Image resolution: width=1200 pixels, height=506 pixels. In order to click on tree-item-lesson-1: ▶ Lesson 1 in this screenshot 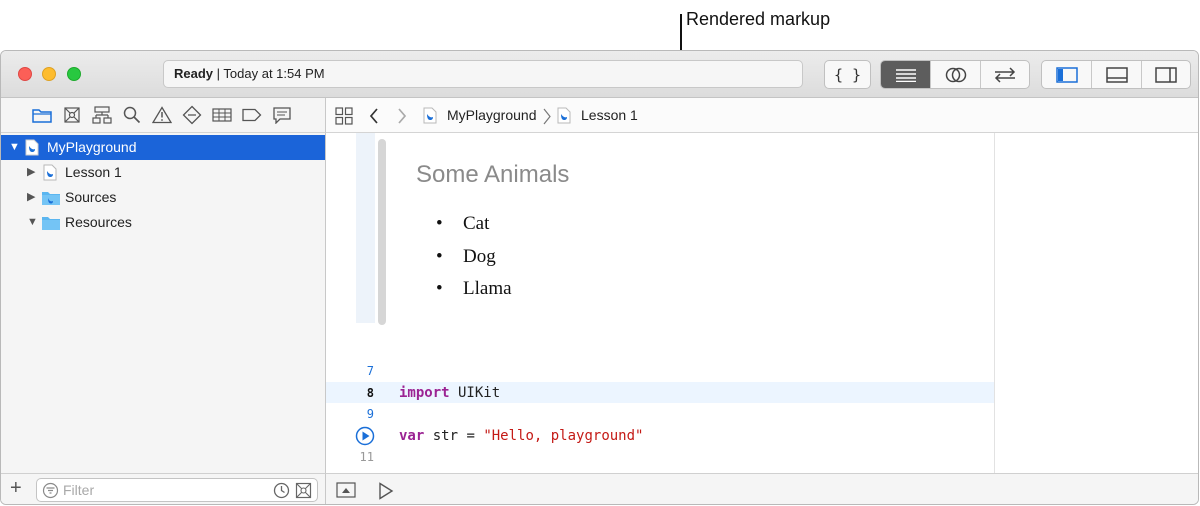, I will do `click(163, 172)`.